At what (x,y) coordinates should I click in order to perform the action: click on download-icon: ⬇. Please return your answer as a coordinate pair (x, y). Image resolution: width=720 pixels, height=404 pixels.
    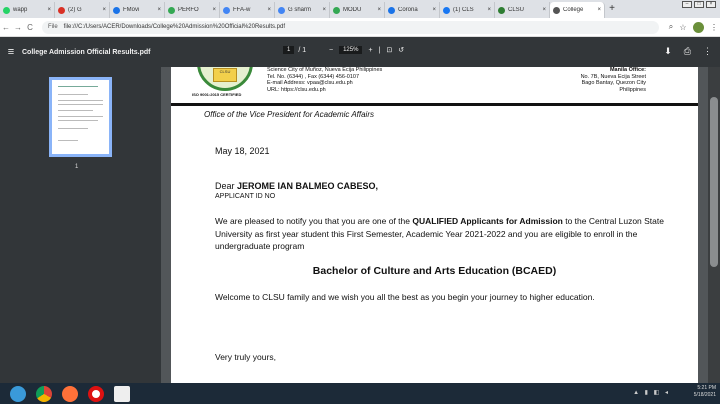
    Looking at the image, I should click on (668, 51).